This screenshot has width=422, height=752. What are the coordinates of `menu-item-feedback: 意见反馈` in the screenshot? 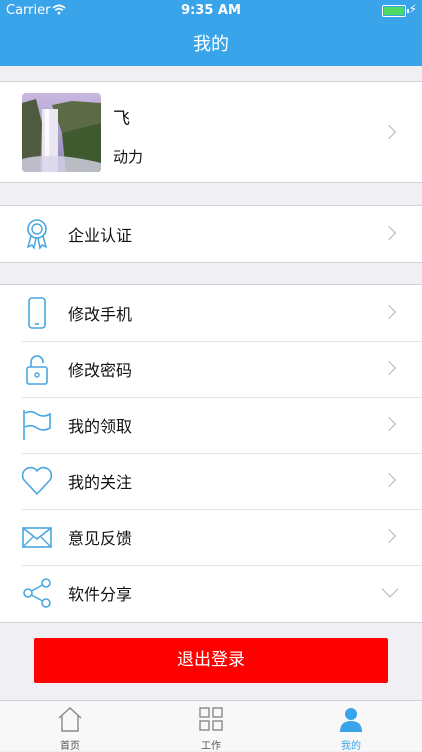 It's located at (211, 537).